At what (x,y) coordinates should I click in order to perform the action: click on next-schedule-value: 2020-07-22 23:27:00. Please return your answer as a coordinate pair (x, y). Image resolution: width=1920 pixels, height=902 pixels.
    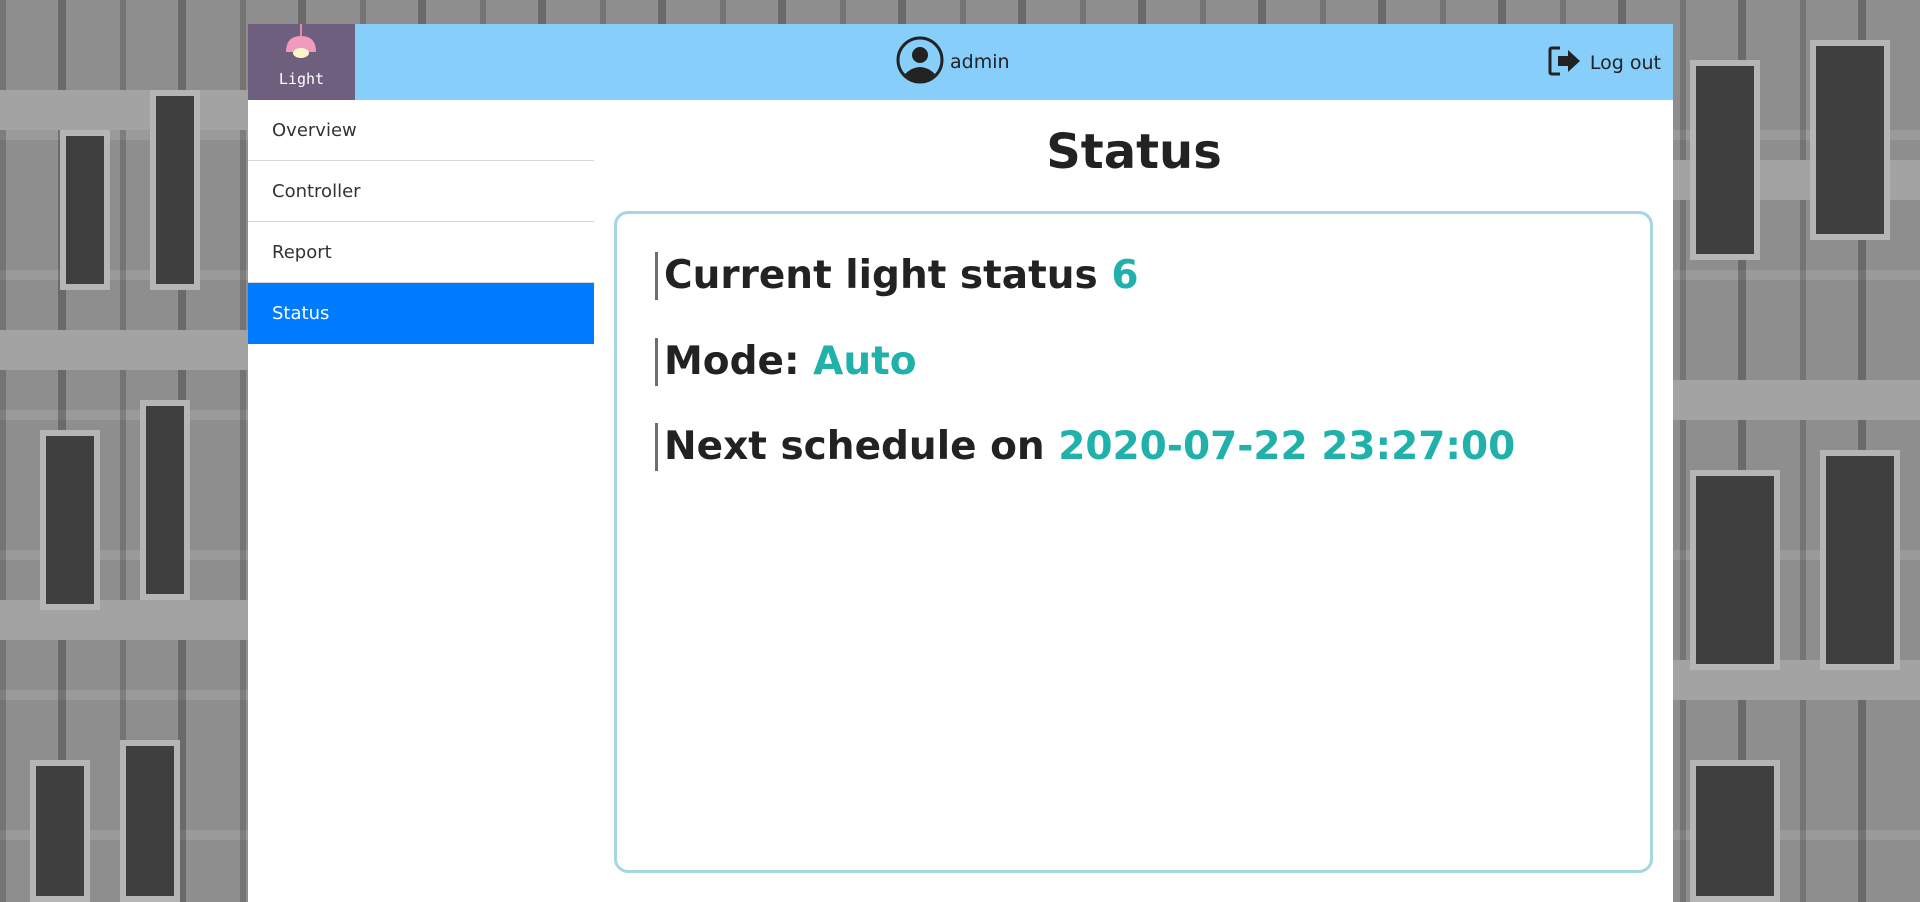
    Looking at the image, I should click on (1287, 446).